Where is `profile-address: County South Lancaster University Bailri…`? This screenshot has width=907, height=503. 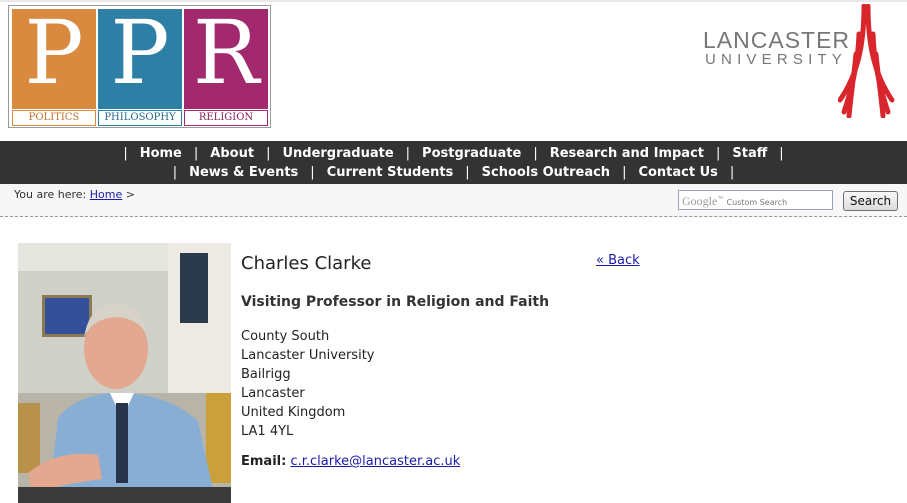
profile-address: County South Lancaster University Bailri… is located at coordinates (308, 384).